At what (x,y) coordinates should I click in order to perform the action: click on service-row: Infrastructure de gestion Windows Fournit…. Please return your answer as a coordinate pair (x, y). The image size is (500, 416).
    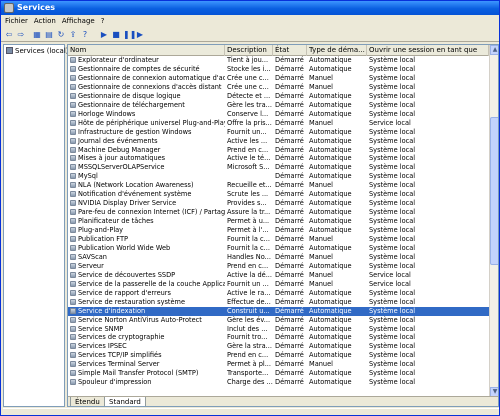
    Looking at the image, I should click on (278, 132).